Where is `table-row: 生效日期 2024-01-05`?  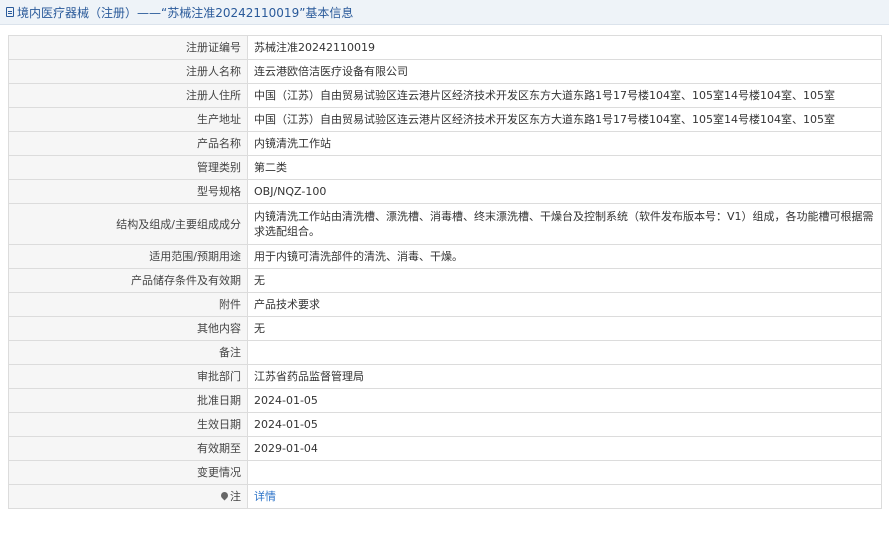 table-row: 生效日期 2024-01-05 is located at coordinates (445, 424).